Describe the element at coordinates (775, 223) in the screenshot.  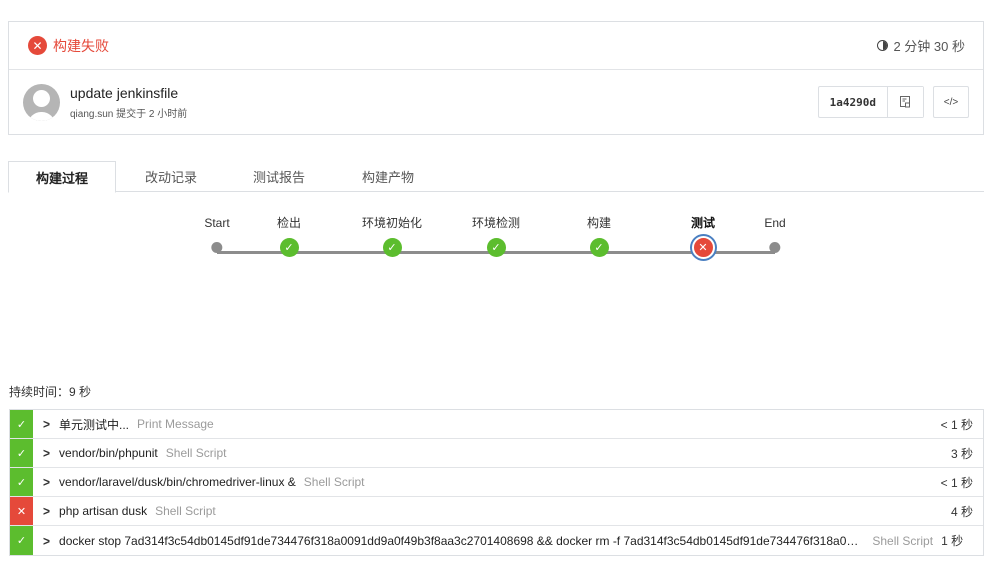
I see `stage-label: End` at that location.